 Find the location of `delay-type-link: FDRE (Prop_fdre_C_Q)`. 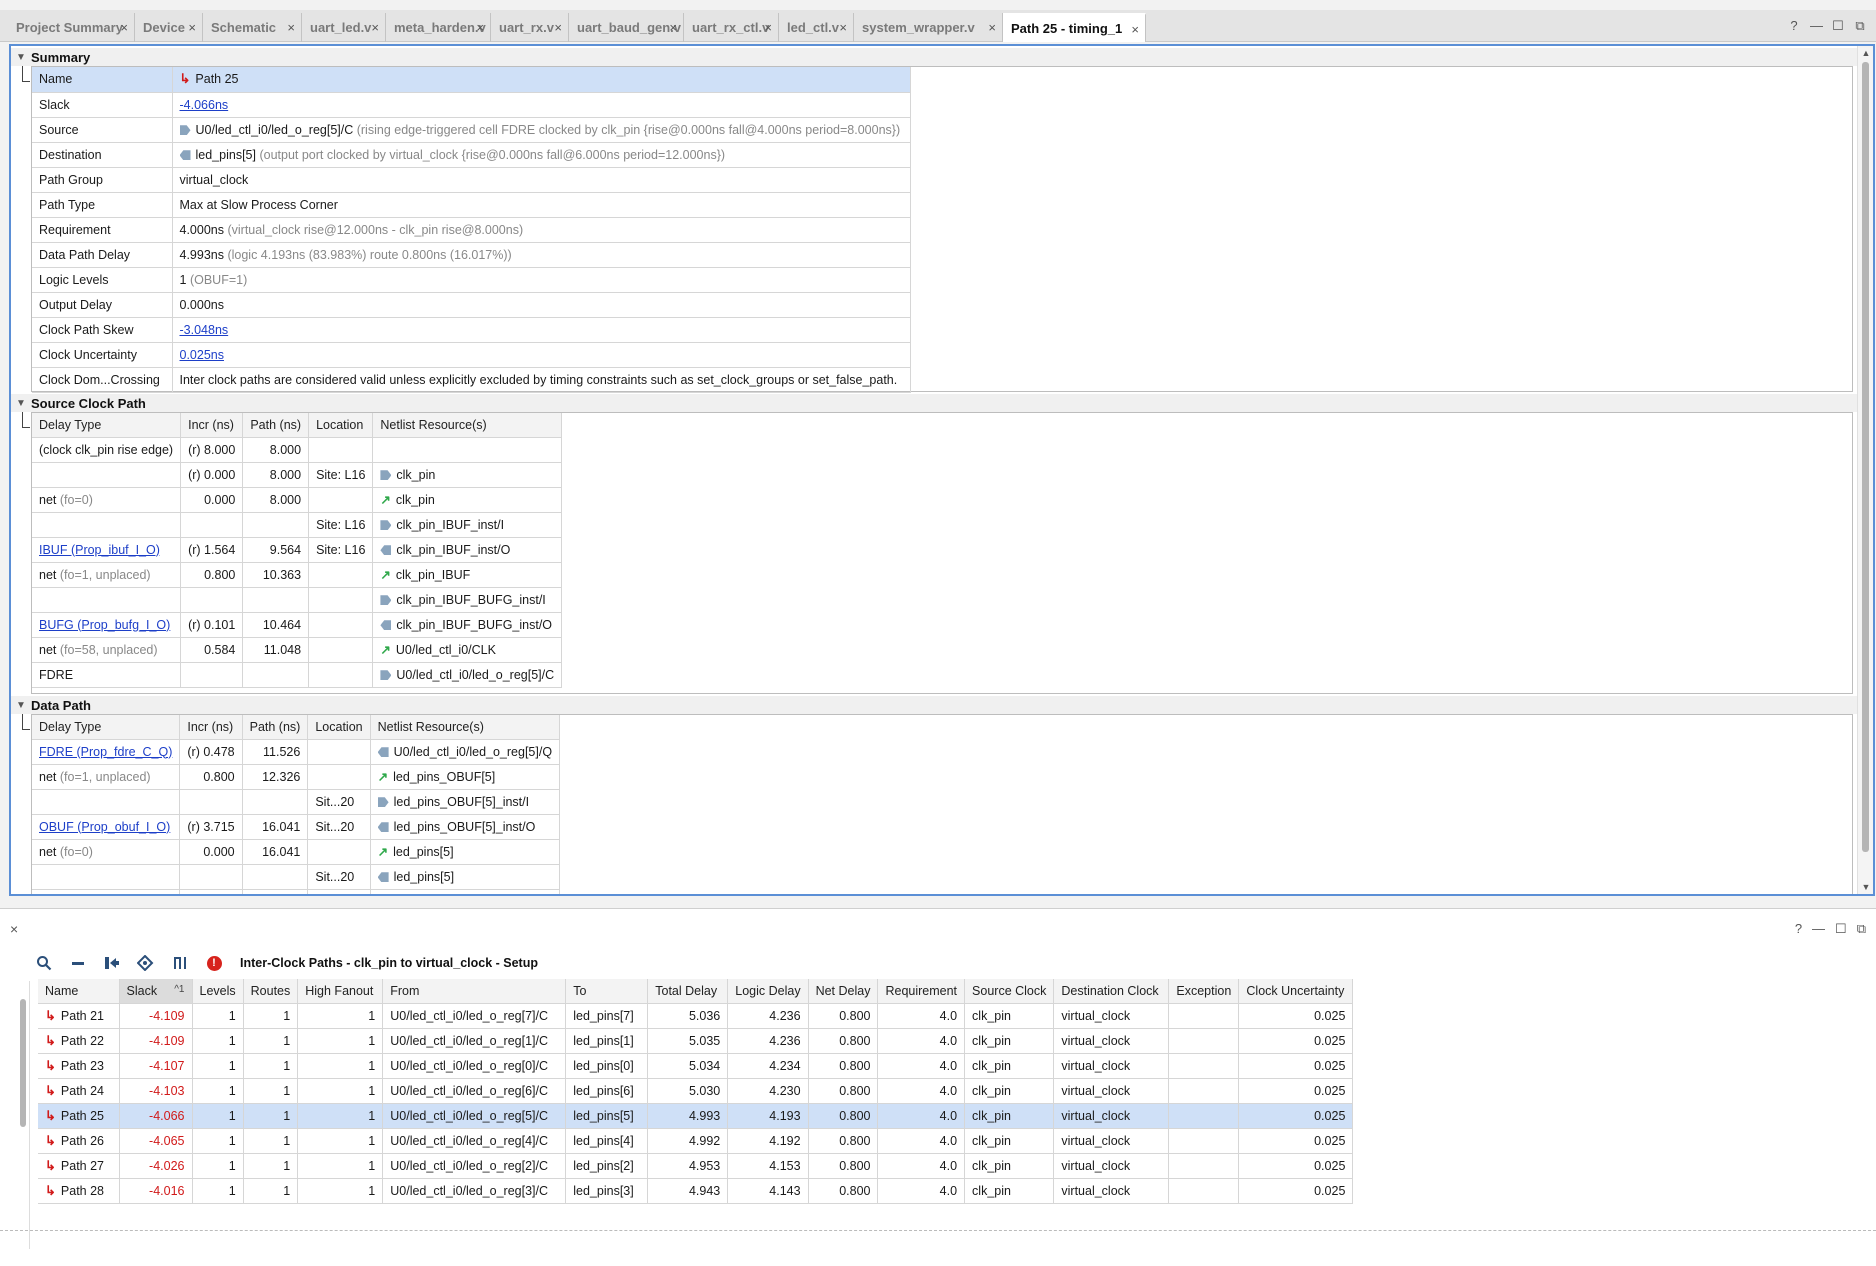

delay-type-link: FDRE (Prop_fdre_C_Q) is located at coordinates (105, 752).